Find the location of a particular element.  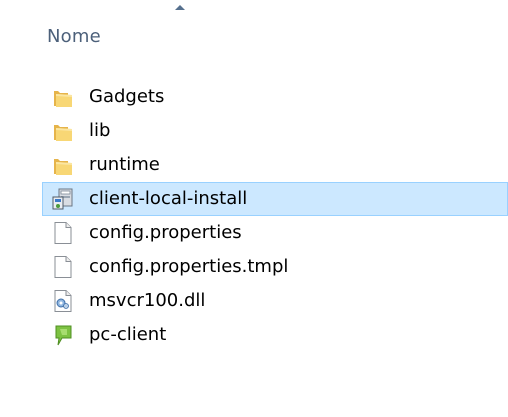

name-column-header: Nome is located at coordinates (272, 33).